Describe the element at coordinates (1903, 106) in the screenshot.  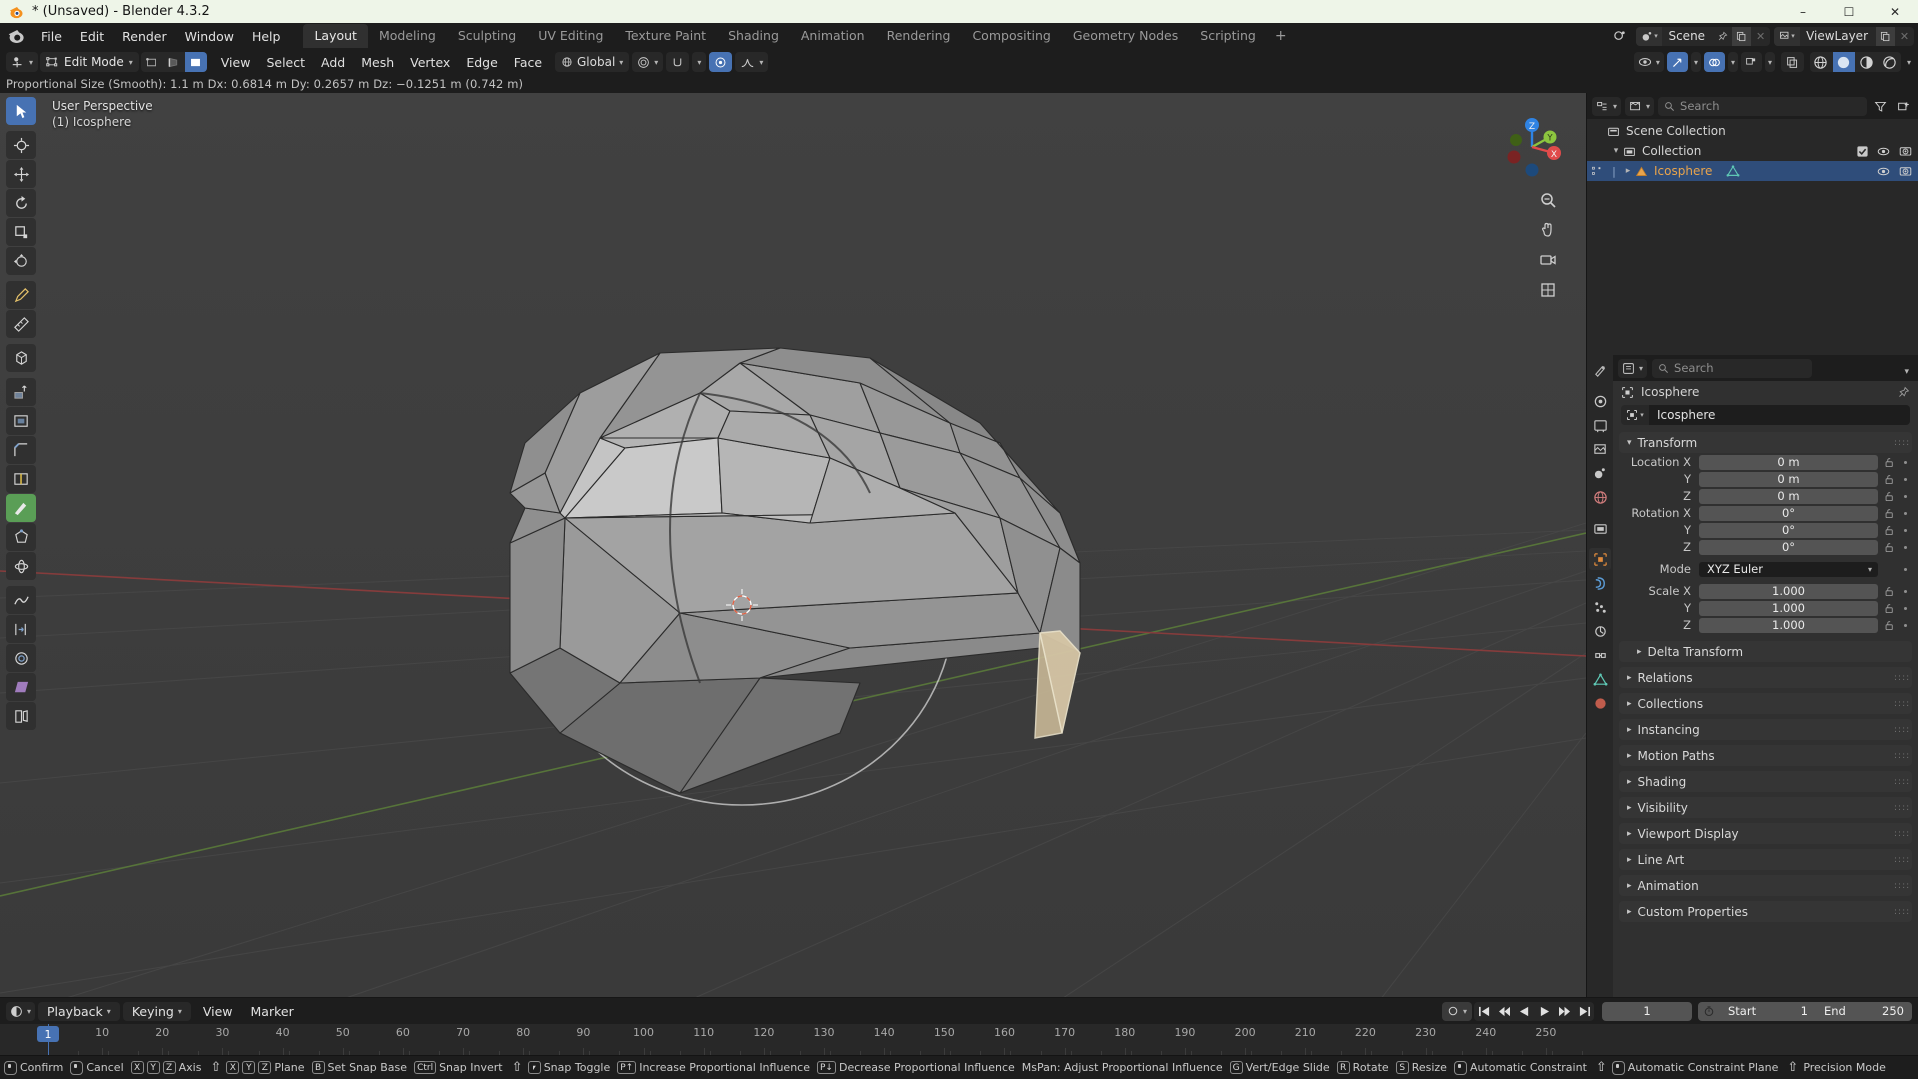
I see `outliner-new-collection-icon` at that location.